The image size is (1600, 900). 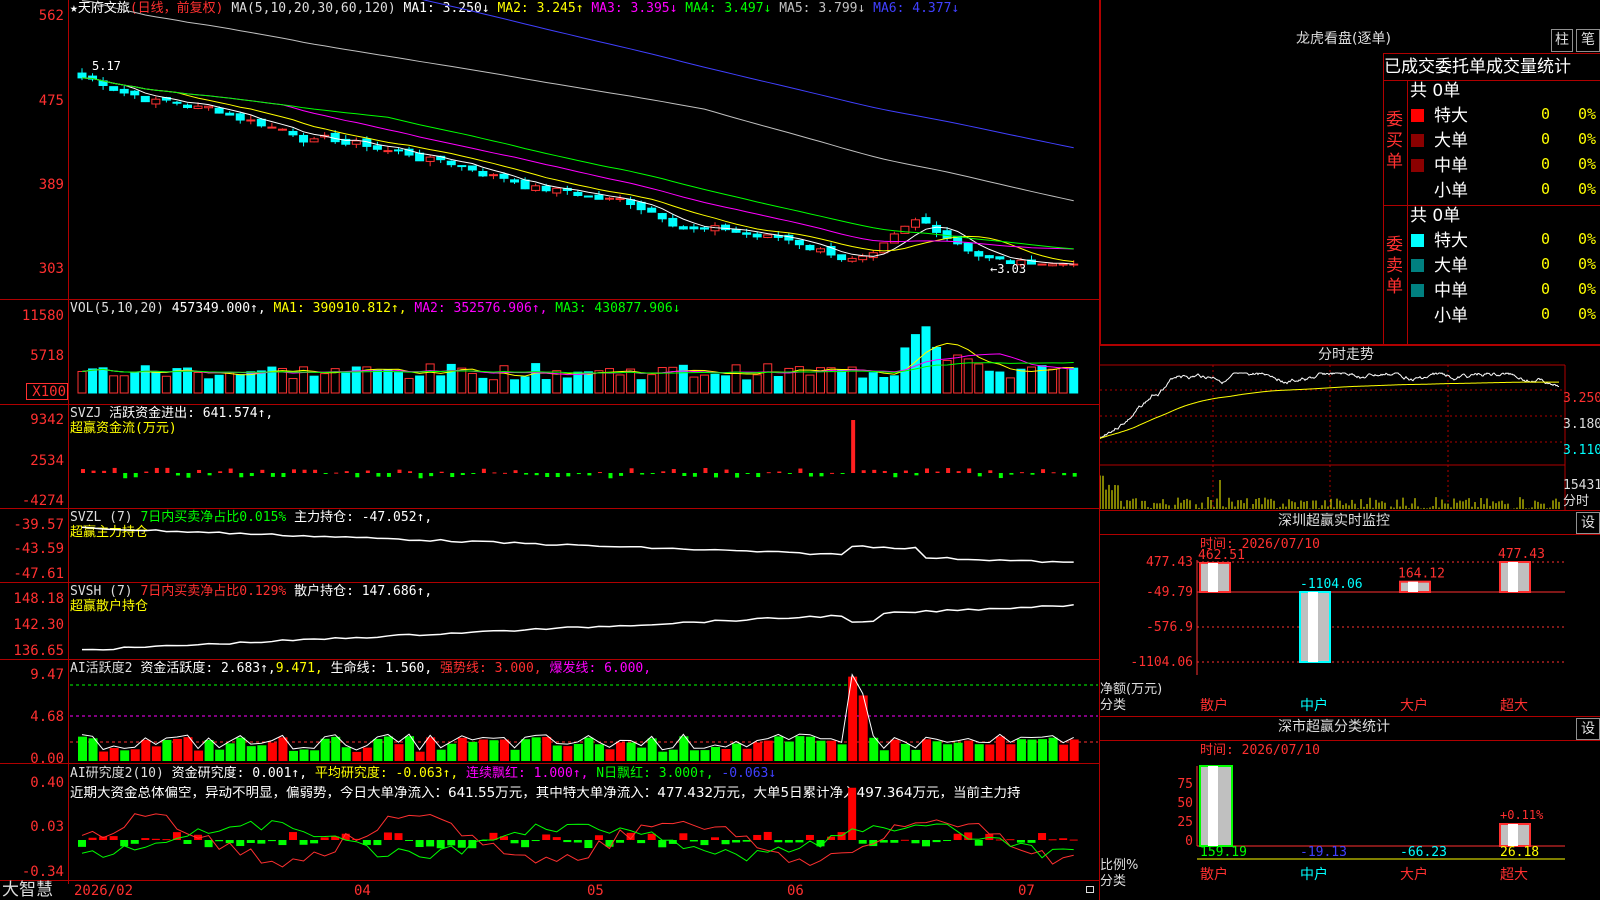 What do you see at coordinates (106, 66) in the screenshot?
I see `high-mark: 5.17` at bounding box center [106, 66].